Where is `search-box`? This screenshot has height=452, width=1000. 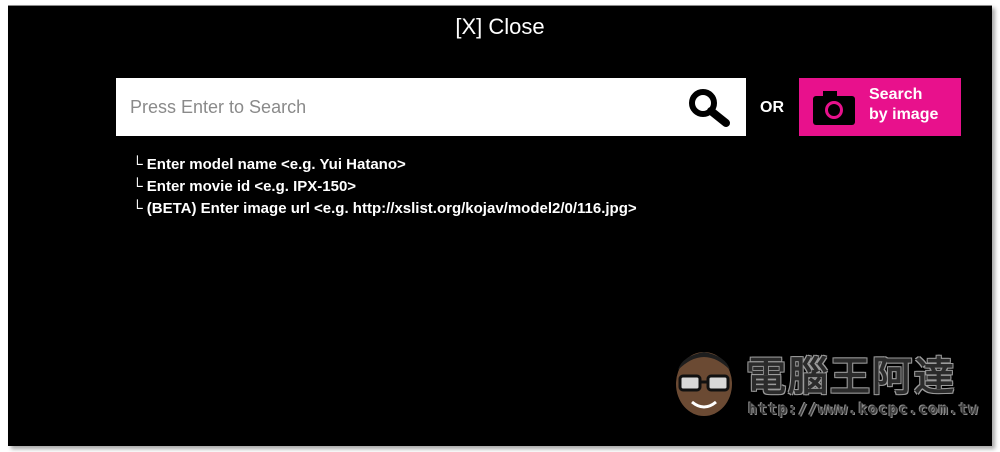
search-box is located at coordinates (431, 107).